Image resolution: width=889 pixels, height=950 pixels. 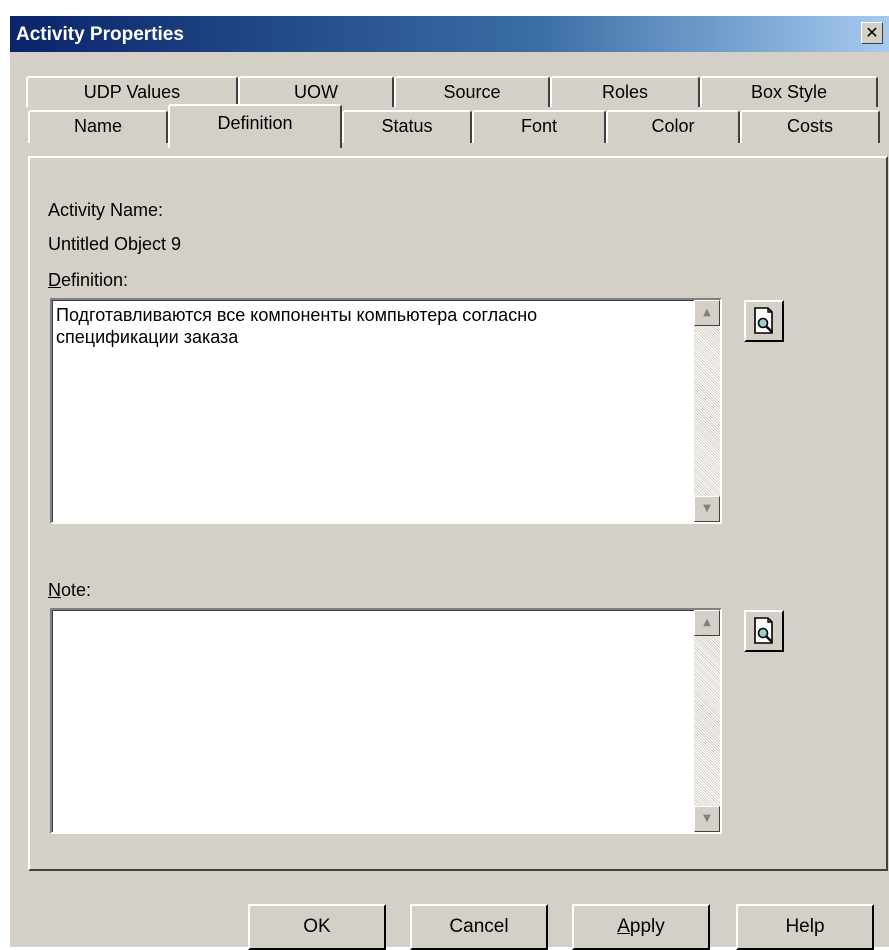 What do you see at coordinates (98, 126) in the screenshot?
I see `tab-name: Name` at bounding box center [98, 126].